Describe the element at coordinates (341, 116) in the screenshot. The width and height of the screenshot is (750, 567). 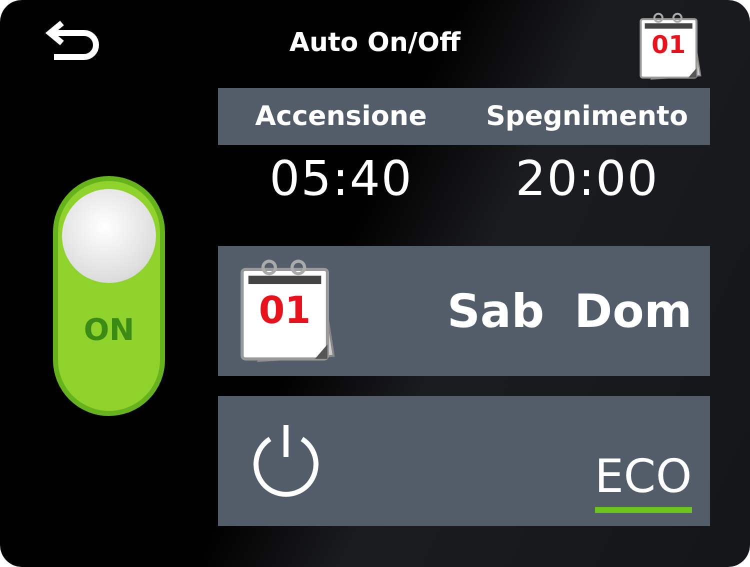
I see `column-heading: Accensione` at that location.